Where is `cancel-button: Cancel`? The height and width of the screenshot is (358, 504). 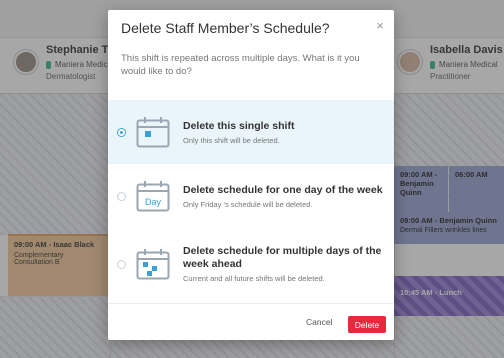
cancel-button: Cancel is located at coordinates (319, 322).